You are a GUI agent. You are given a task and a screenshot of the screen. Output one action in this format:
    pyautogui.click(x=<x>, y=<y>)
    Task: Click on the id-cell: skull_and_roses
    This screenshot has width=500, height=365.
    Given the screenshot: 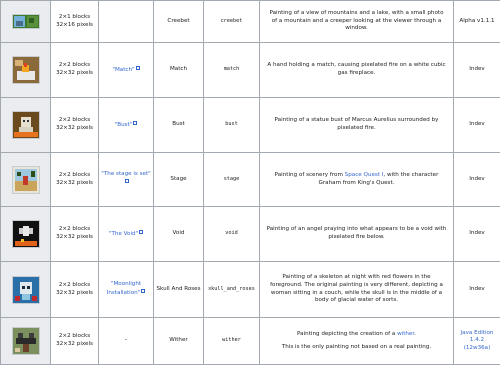 What is the action you would take?
    pyautogui.click(x=232, y=290)
    